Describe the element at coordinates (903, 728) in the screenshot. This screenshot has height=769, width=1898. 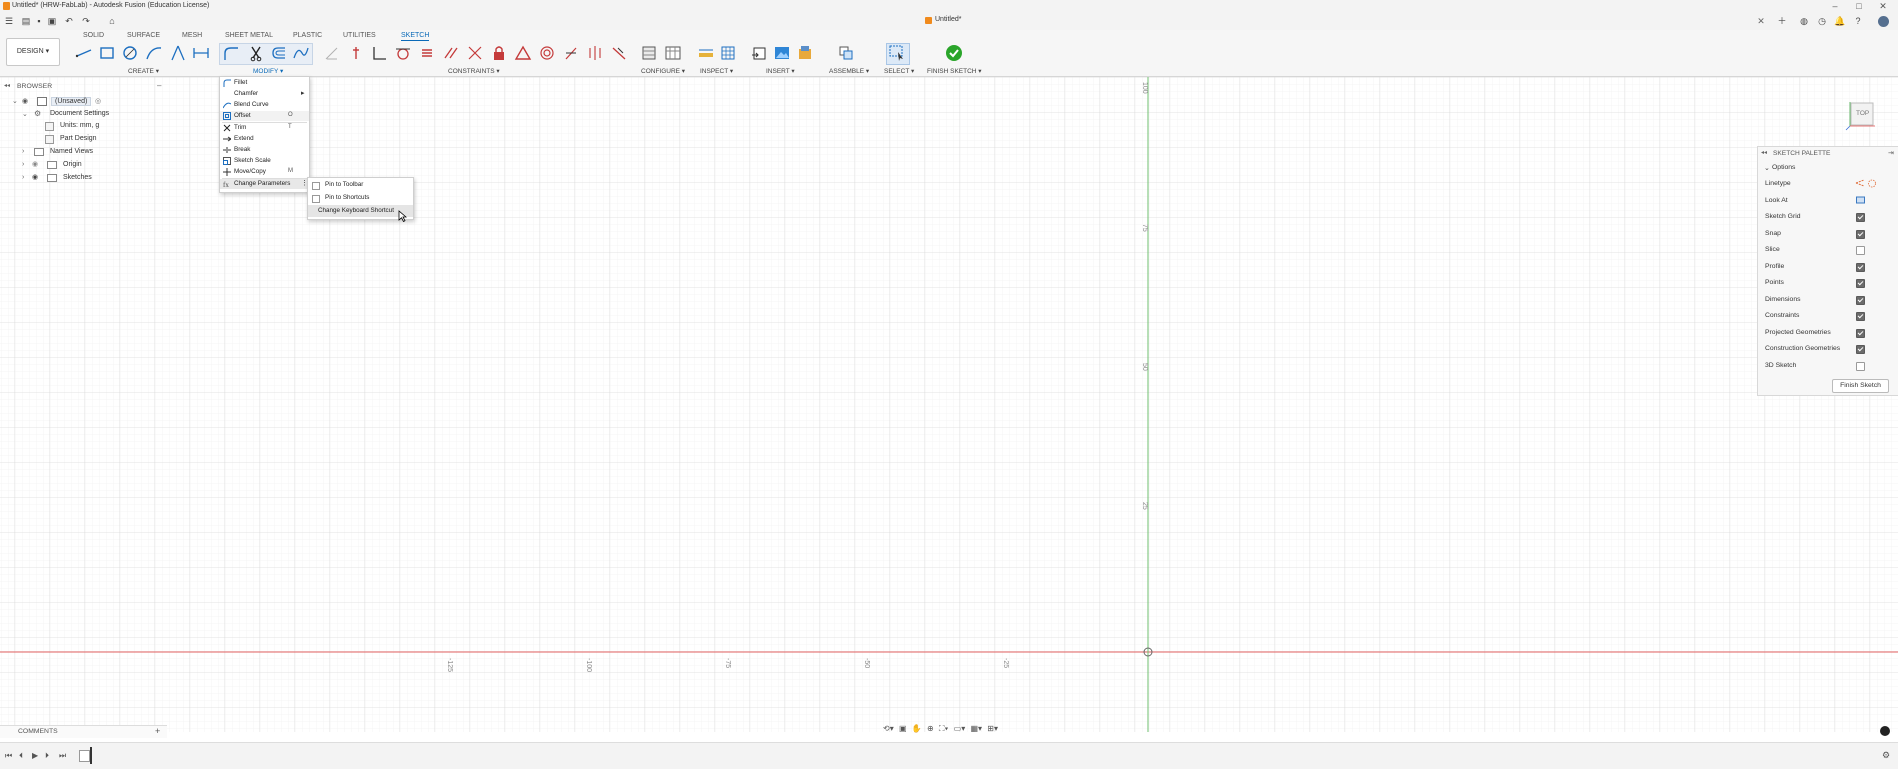
I see `look-at-nav-icon: ▣` at that location.